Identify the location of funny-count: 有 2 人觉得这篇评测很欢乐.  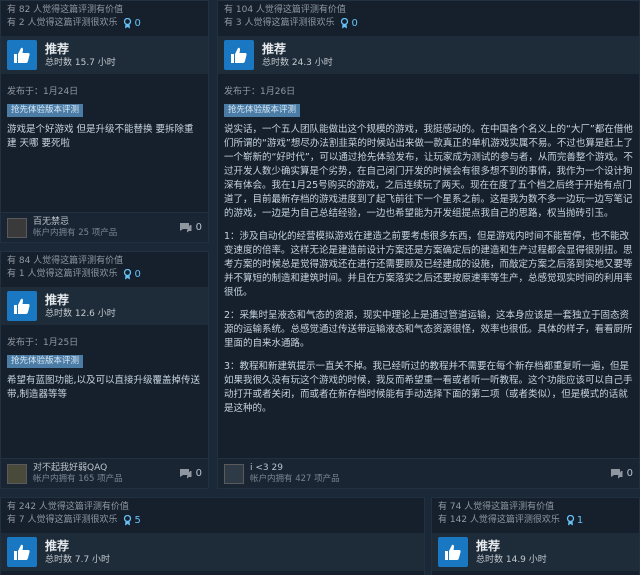
(62, 23).